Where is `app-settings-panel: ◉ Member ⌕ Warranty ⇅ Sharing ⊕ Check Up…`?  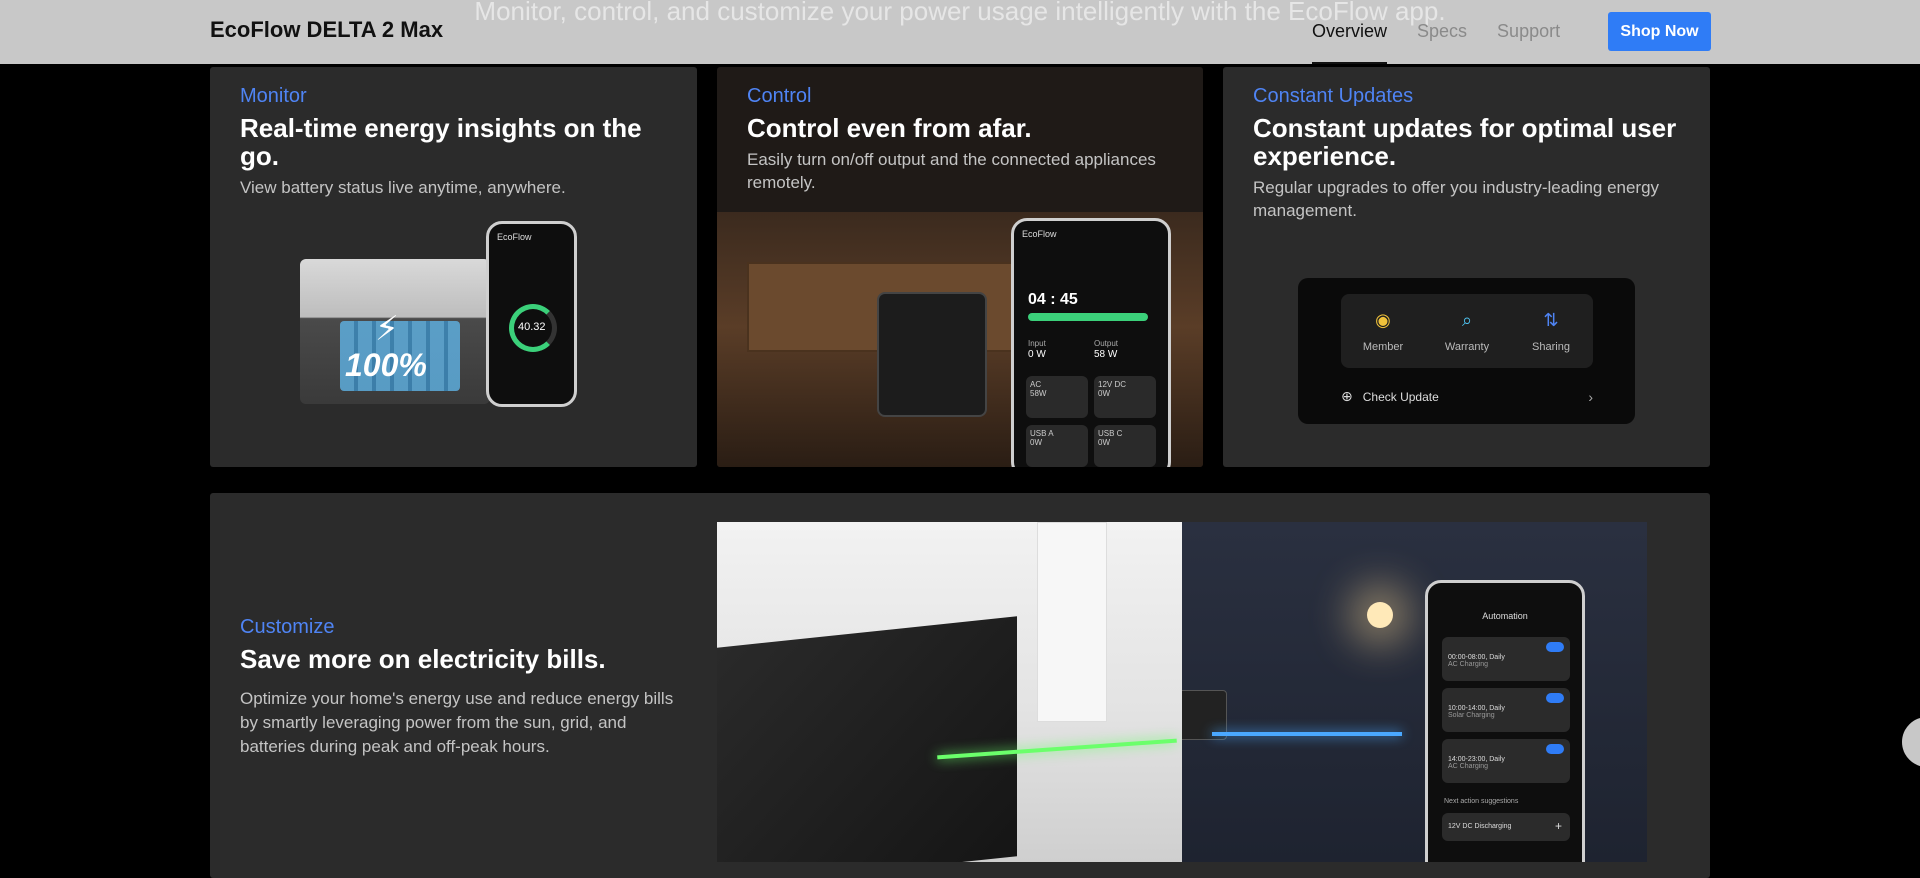
app-settings-panel: ◉ Member ⌕ Warranty ⇅ Sharing ⊕ Check Up… is located at coordinates (1466, 351).